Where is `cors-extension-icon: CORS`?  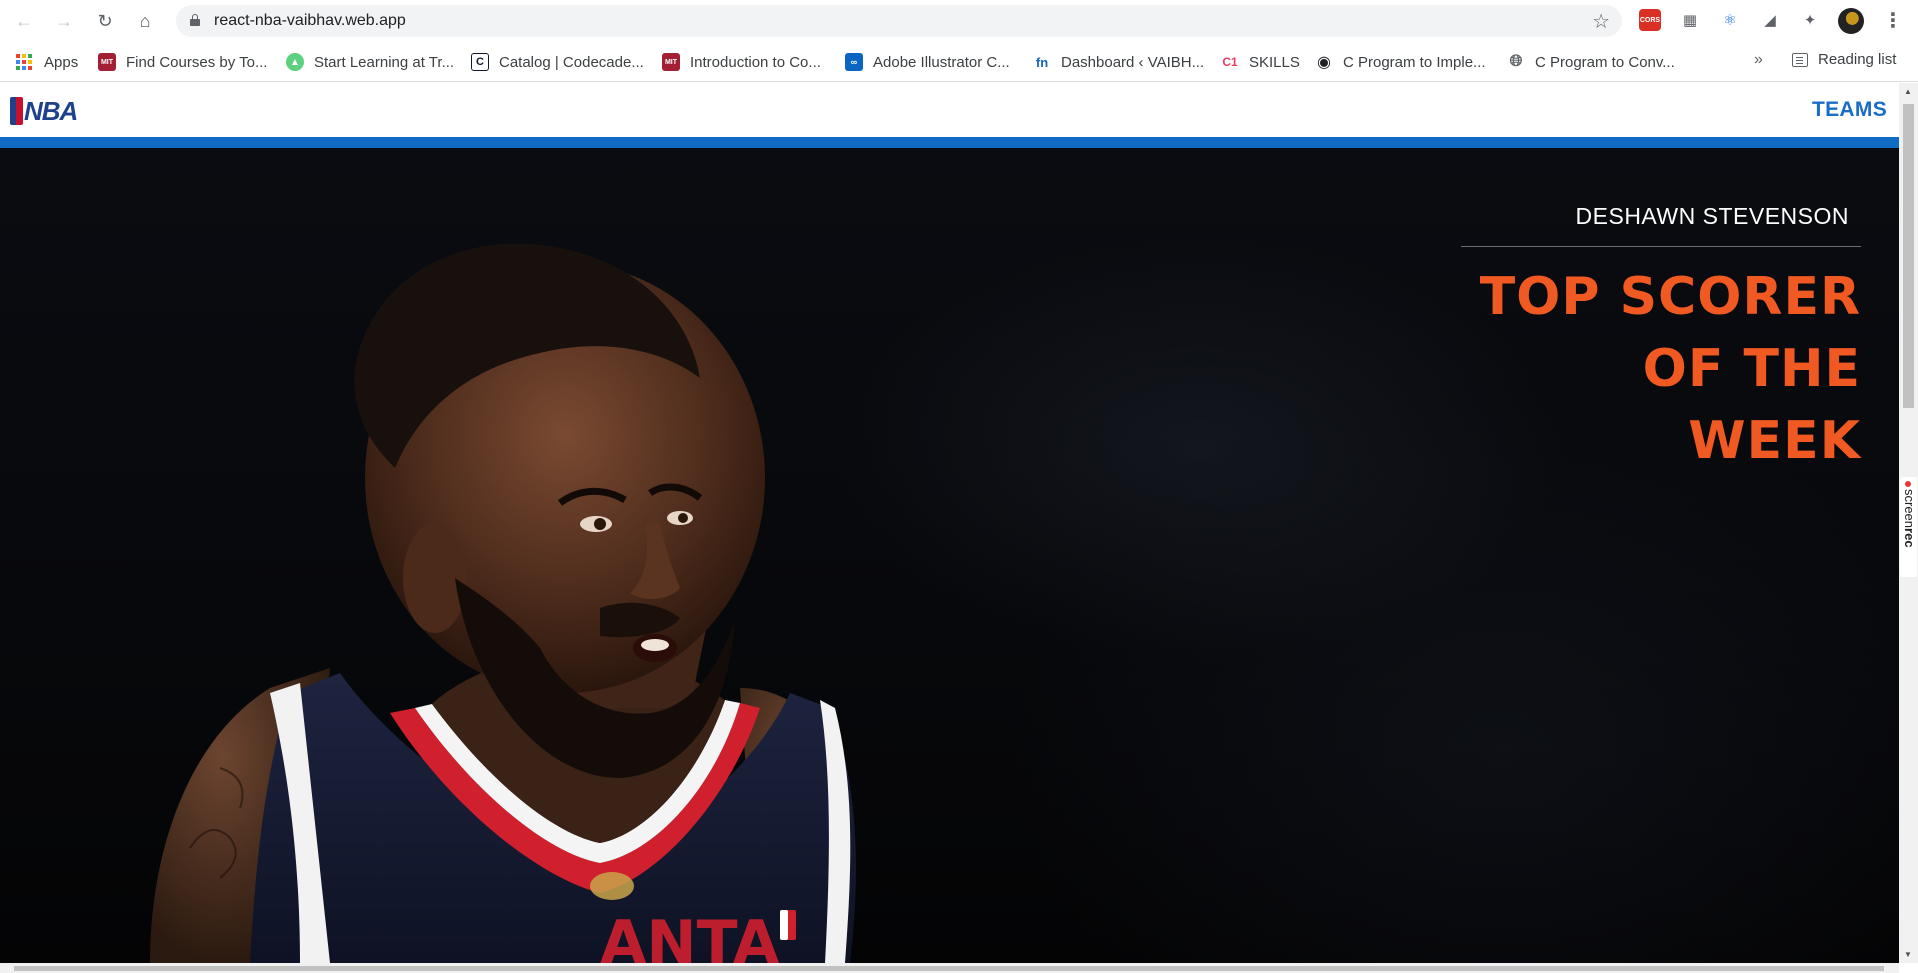 cors-extension-icon: CORS is located at coordinates (1650, 20).